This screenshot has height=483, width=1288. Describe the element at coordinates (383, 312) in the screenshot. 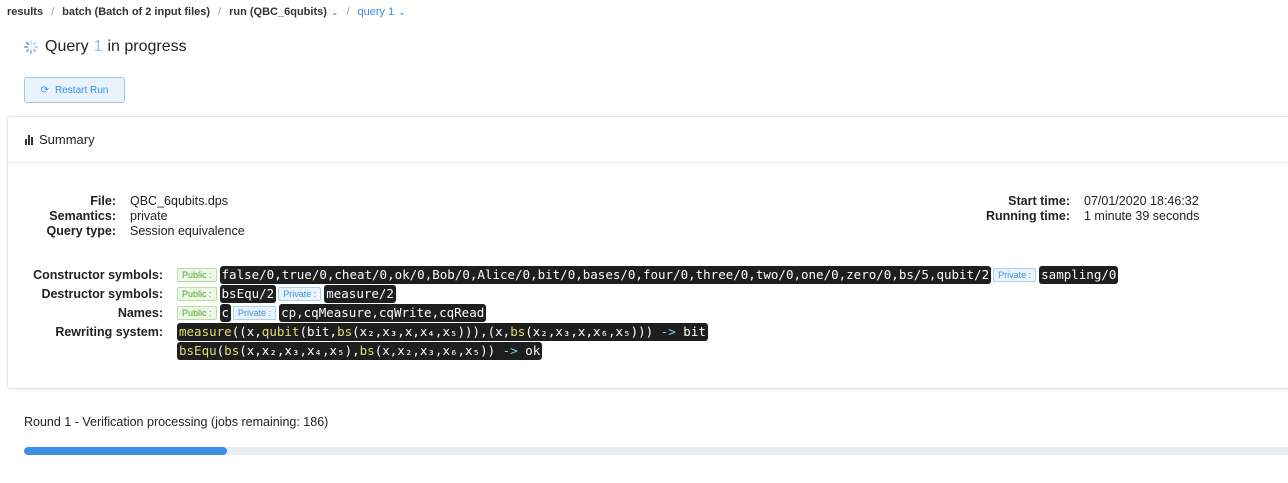

I see `names-private: cp,cqMeasure,cqWrite,cqRead` at that location.